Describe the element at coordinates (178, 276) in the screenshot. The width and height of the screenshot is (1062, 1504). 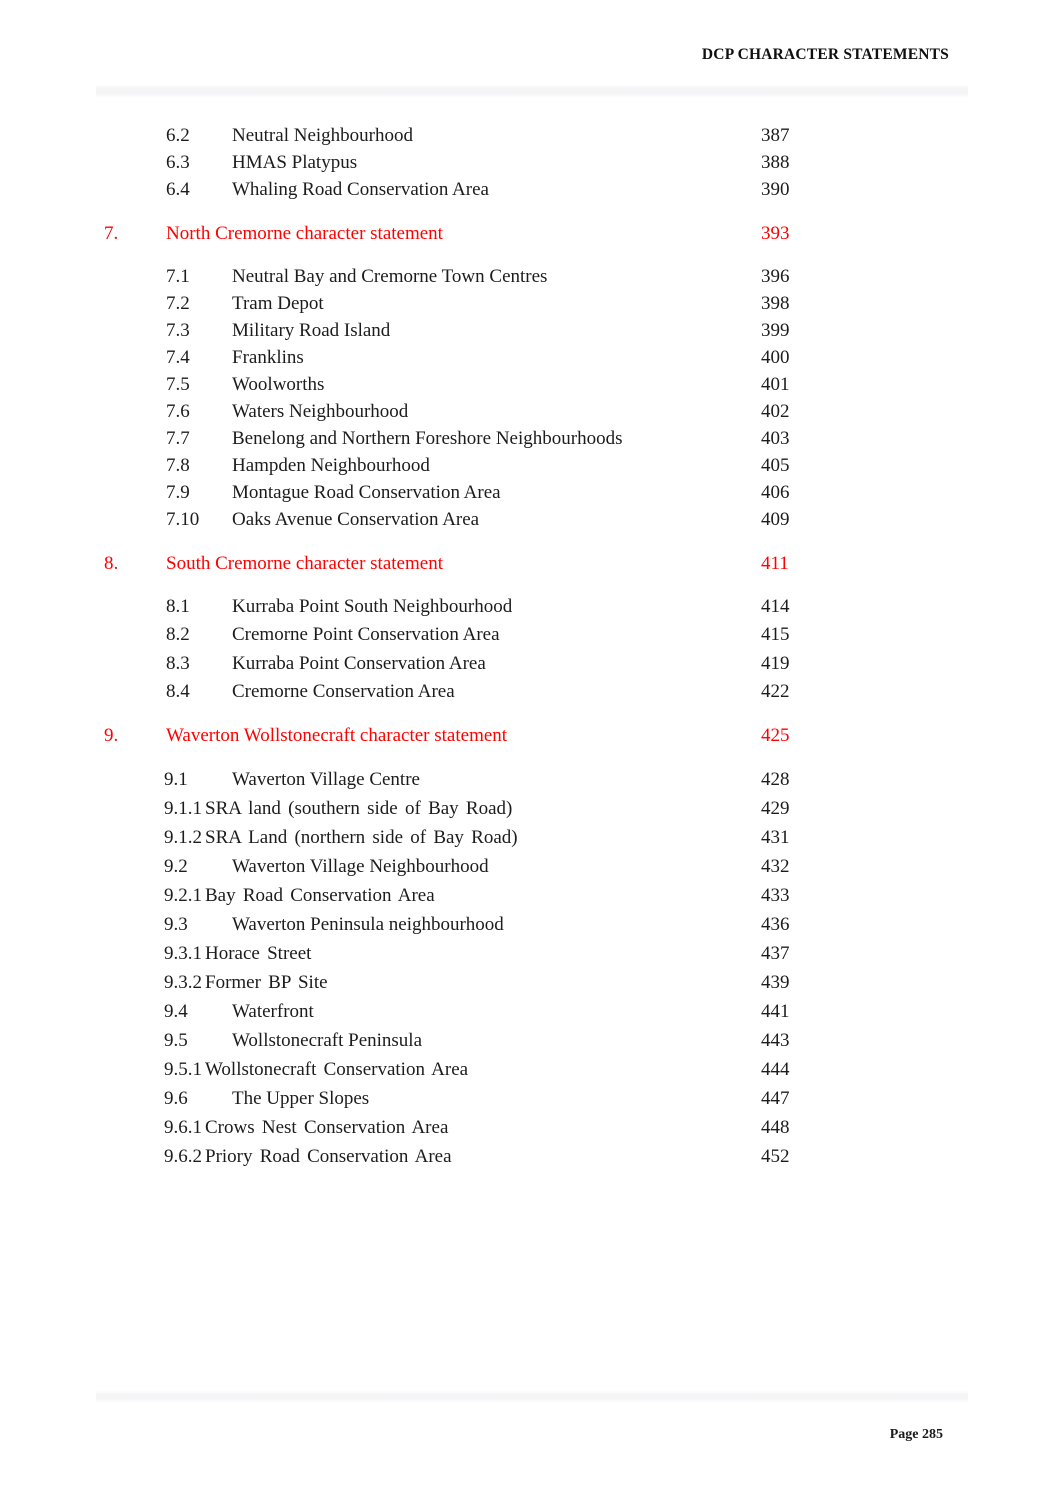
I see `toc-entry-number: 7.1` at that location.